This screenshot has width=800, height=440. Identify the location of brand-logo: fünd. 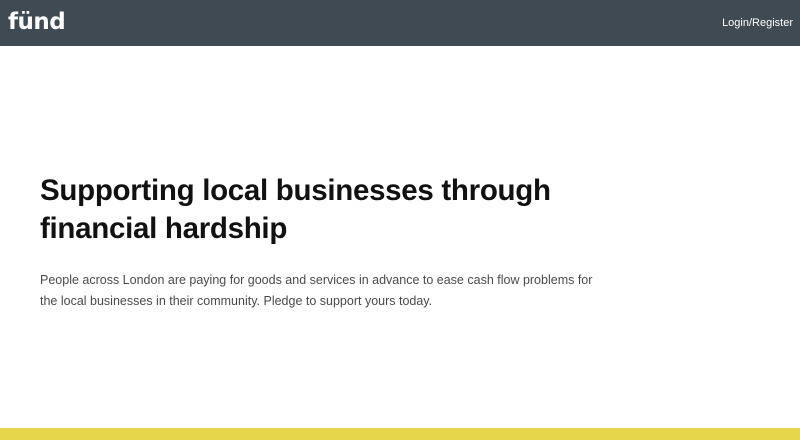
(37, 22).